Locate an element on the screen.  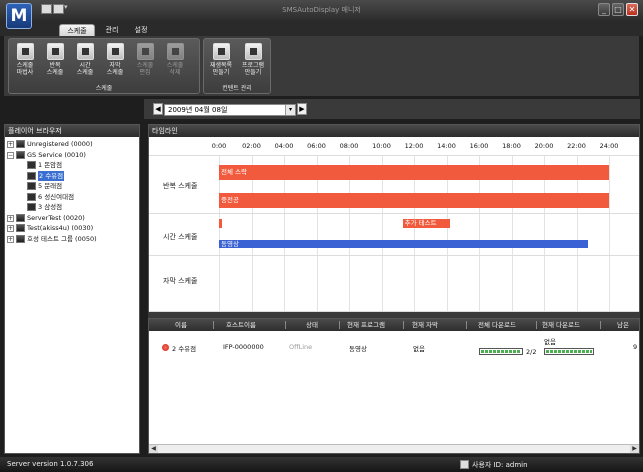
tree-item: 1 돈암점 is located at coordinates (72, 165).